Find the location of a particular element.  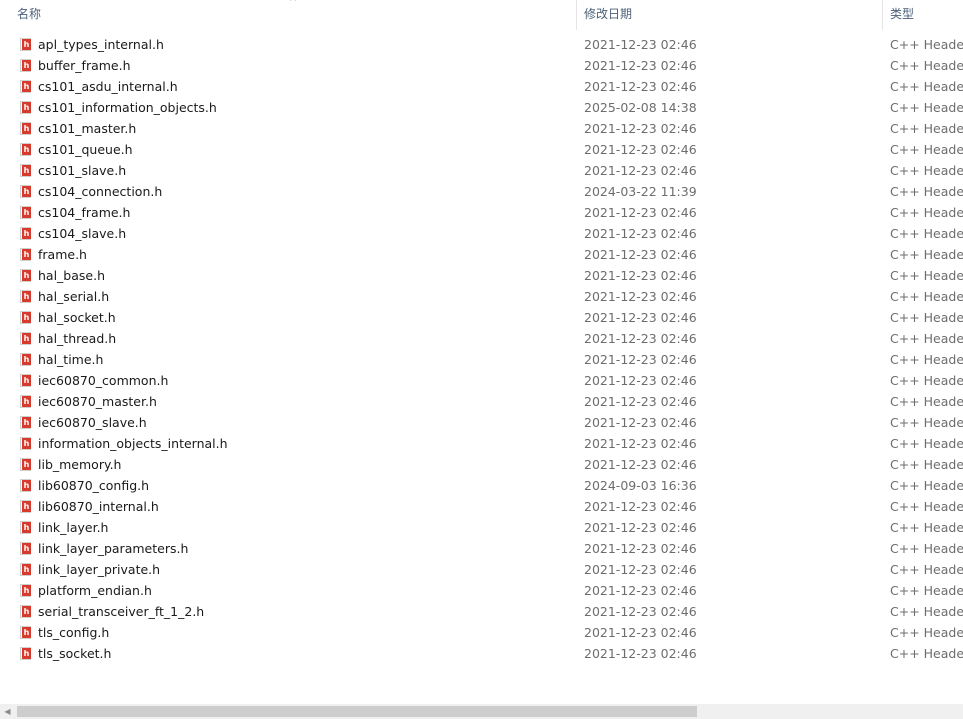

file-name: apl_types_internal.h is located at coordinates (101, 44).